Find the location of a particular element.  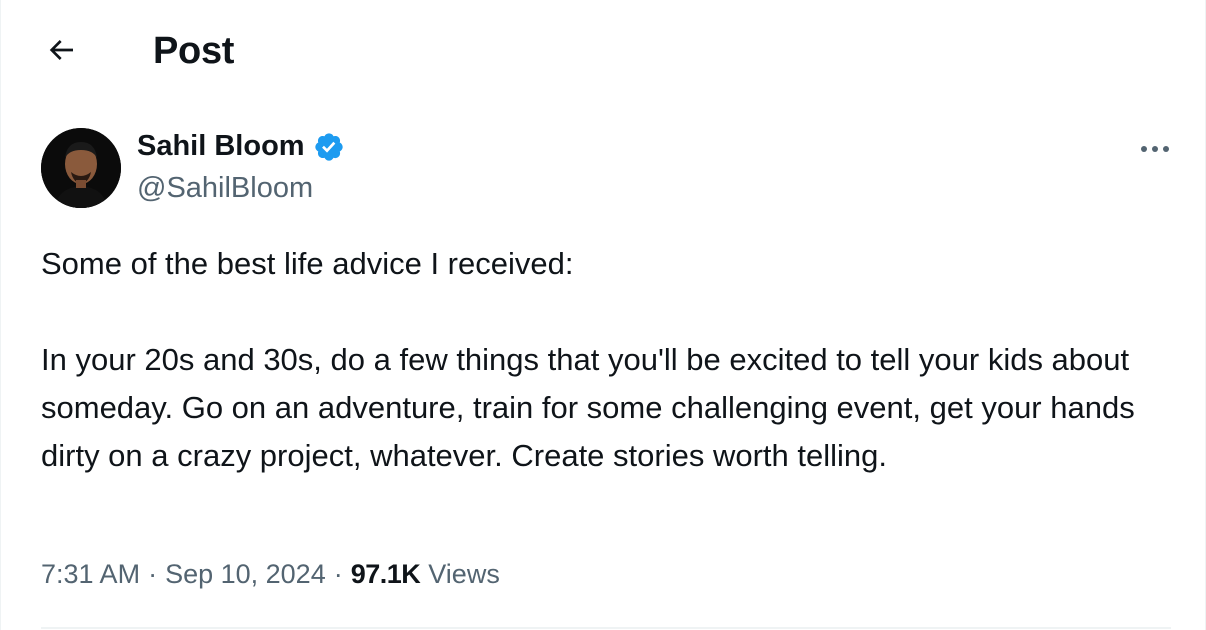

more-options-button is located at coordinates (1155, 150).